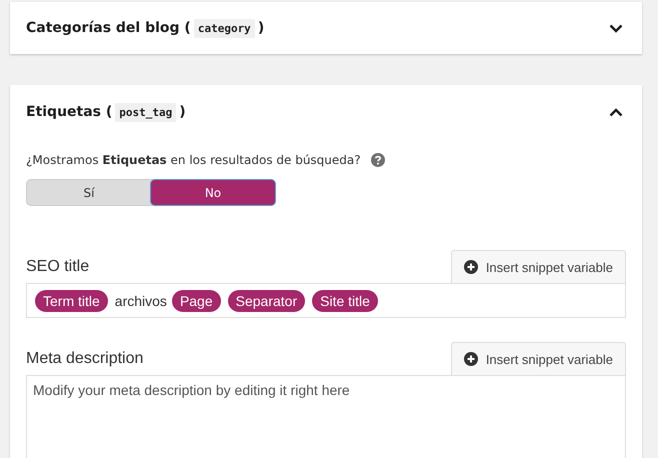 This screenshot has height=458, width=658. Describe the element at coordinates (616, 112) in the screenshot. I see `chevron-up-icon` at that location.